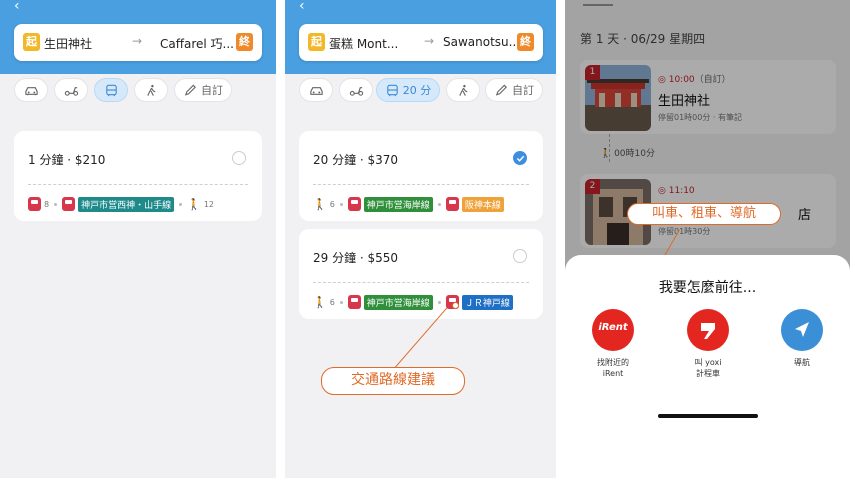 Image resolution: width=850 pixels, height=478 pixels. I want to click on mode-transit: 20 分, so click(408, 90).